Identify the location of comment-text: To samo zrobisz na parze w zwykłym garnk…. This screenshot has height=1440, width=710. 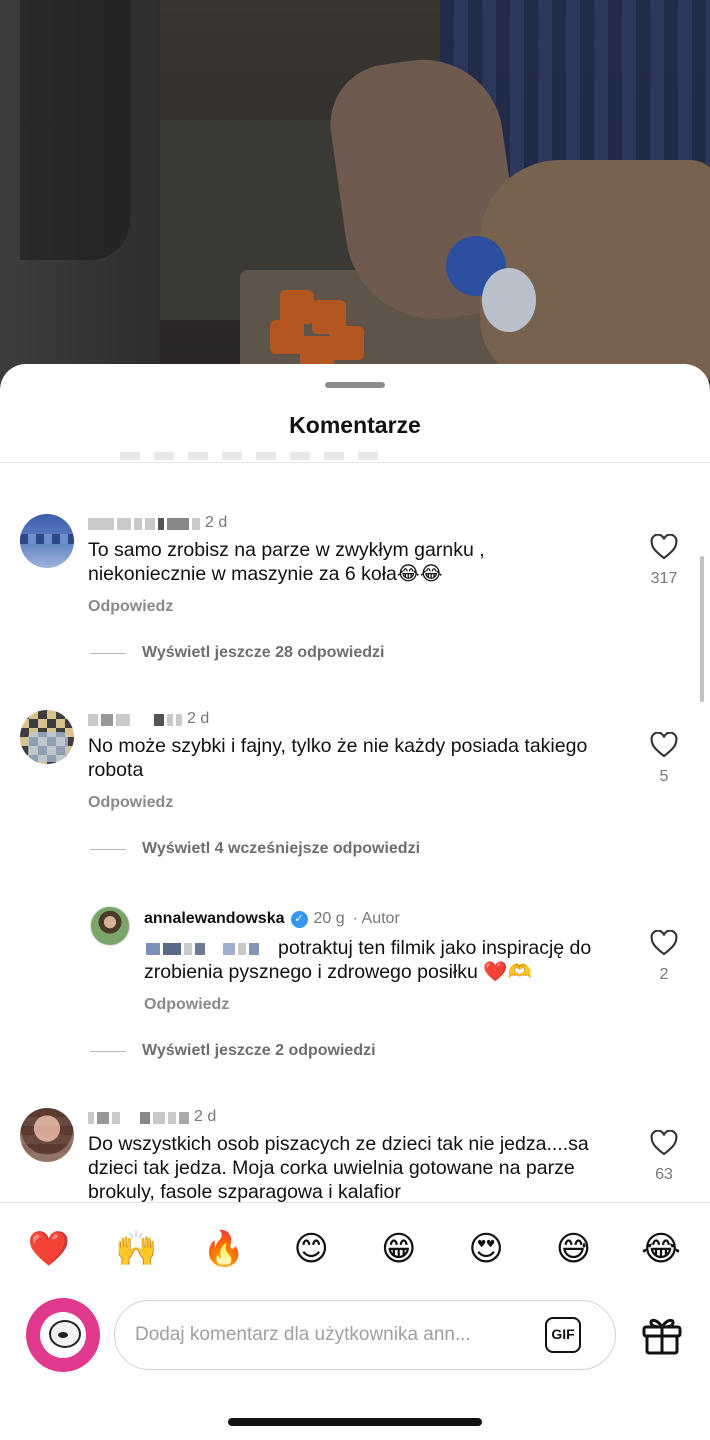
(286, 562).